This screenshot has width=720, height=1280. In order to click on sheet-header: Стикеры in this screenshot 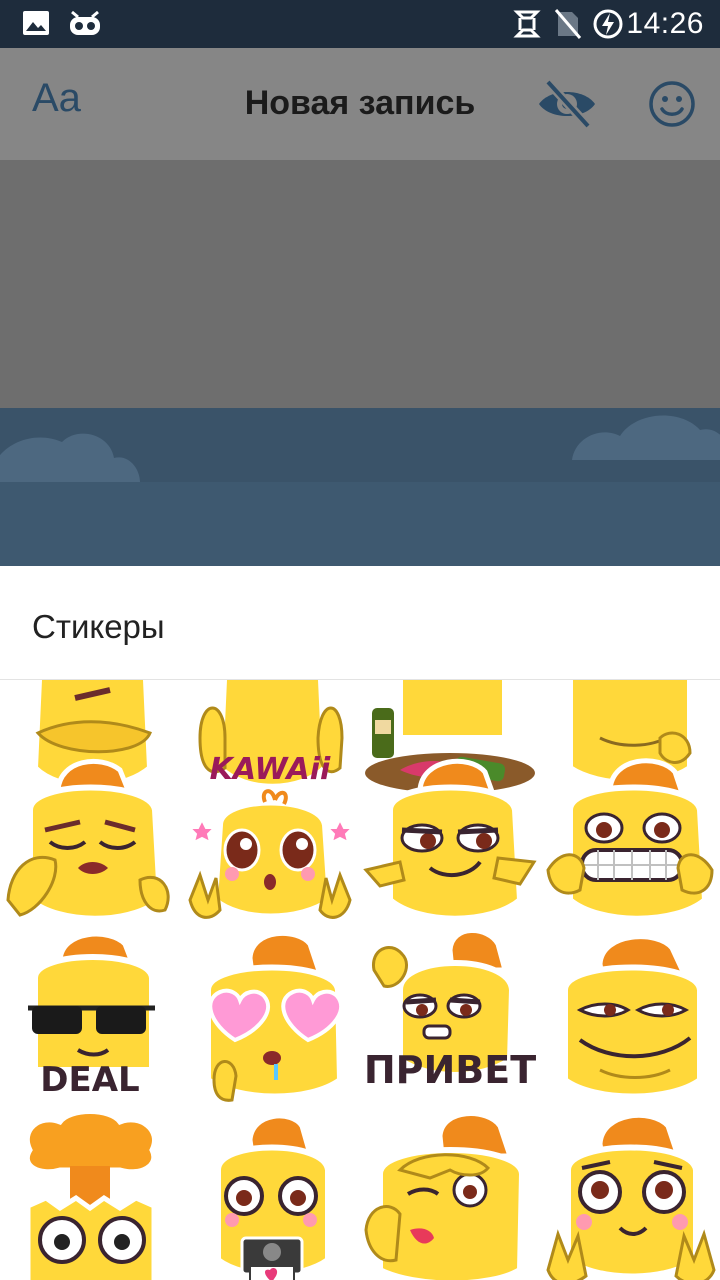, I will do `click(360, 623)`.